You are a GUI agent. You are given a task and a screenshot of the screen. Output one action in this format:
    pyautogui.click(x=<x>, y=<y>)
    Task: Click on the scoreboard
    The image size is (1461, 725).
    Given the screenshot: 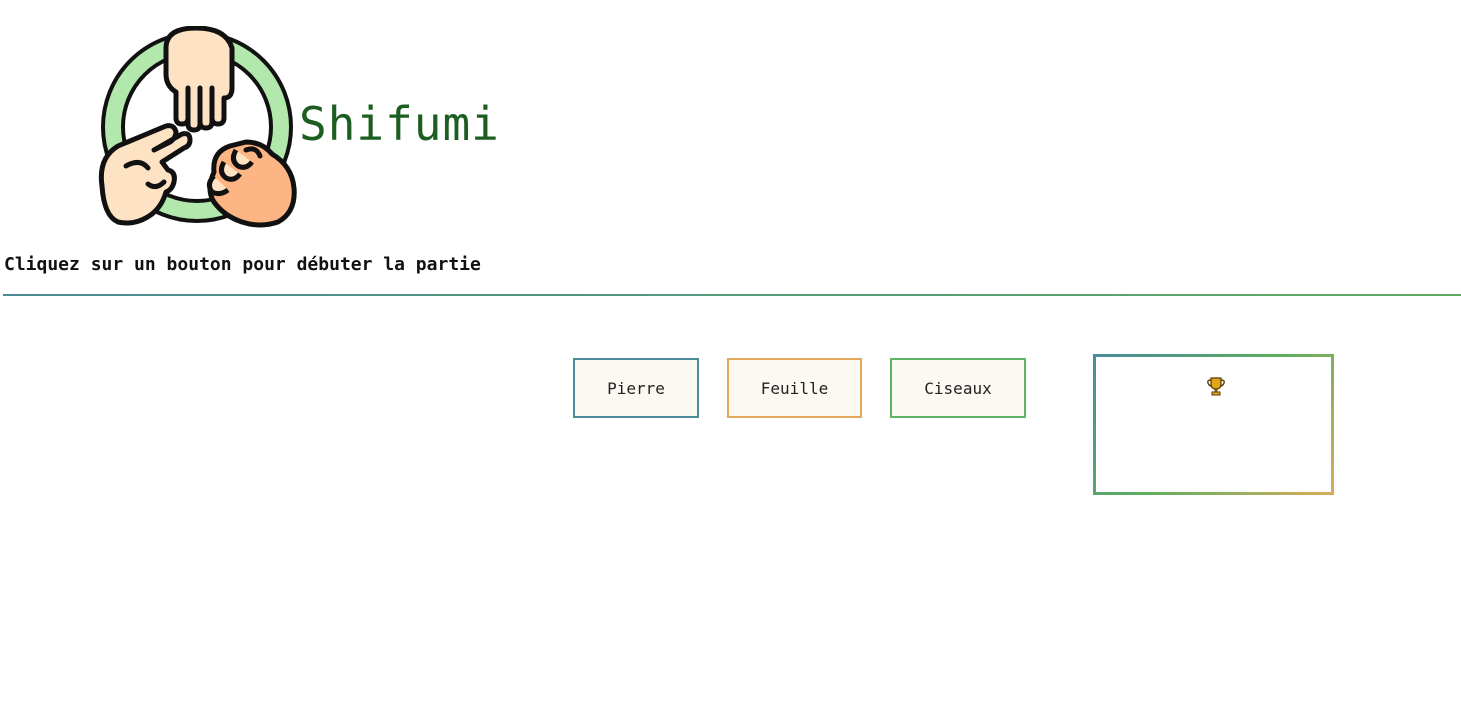 What is the action you would take?
    pyautogui.click(x=1213, y=424)
    